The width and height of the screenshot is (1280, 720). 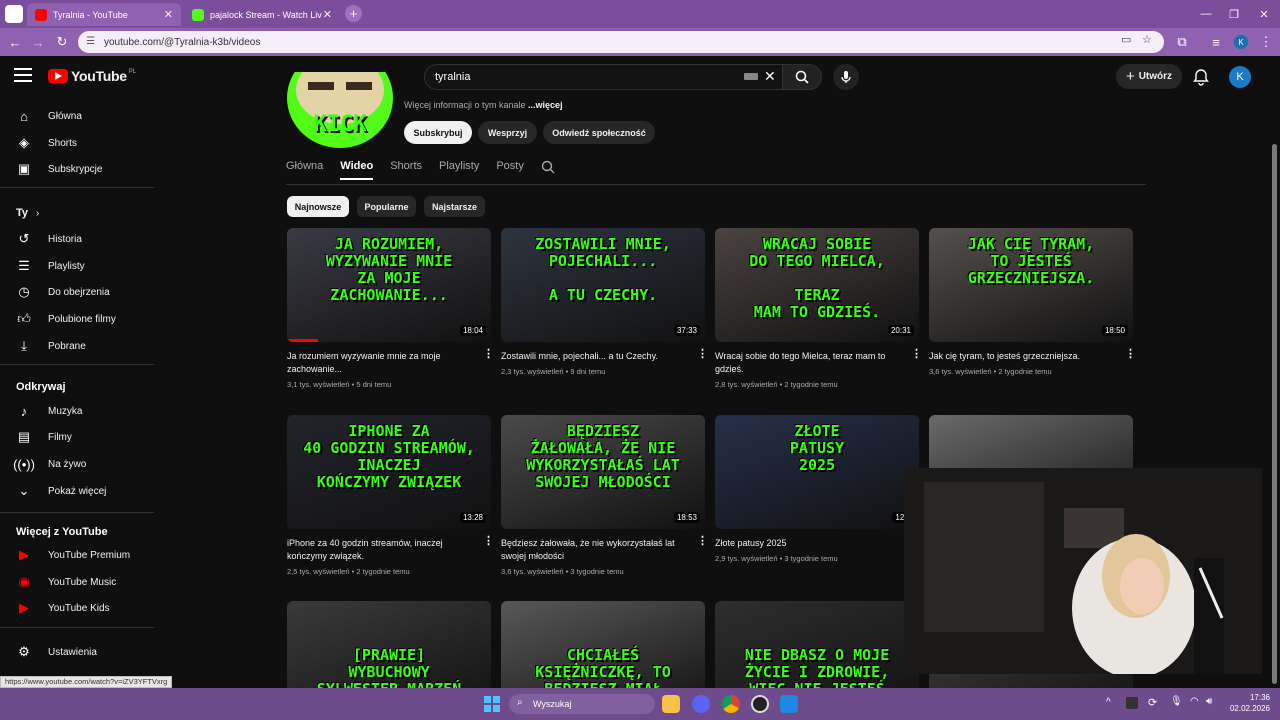 What do you see at coordinates (483, 105) in the screenshot?
I see `channel-description: Więcej informacji o tym kanale ...więcej` at bounding box center [483, 105].